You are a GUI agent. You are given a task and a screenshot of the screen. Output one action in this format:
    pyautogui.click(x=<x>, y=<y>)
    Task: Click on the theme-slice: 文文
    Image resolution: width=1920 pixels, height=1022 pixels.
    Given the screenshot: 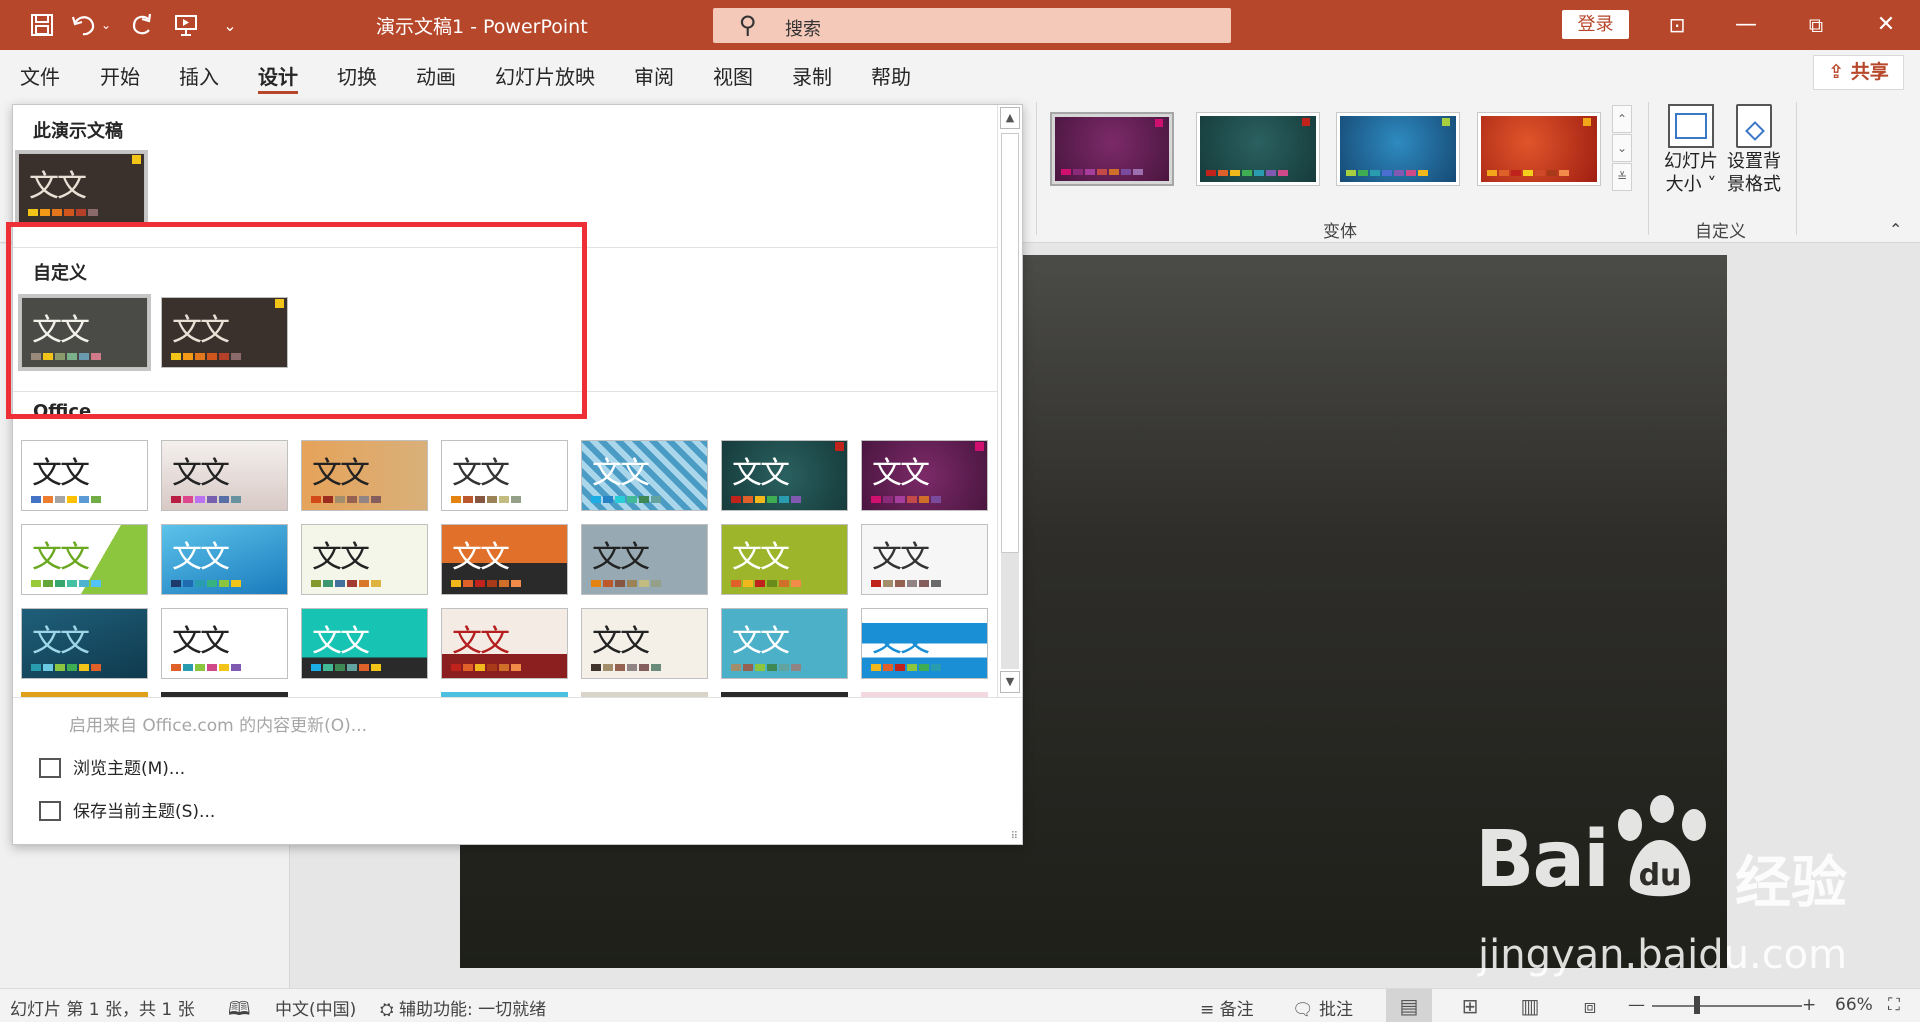 What is the action you would take?
    pyautogui.click(x=84, y=559)
    